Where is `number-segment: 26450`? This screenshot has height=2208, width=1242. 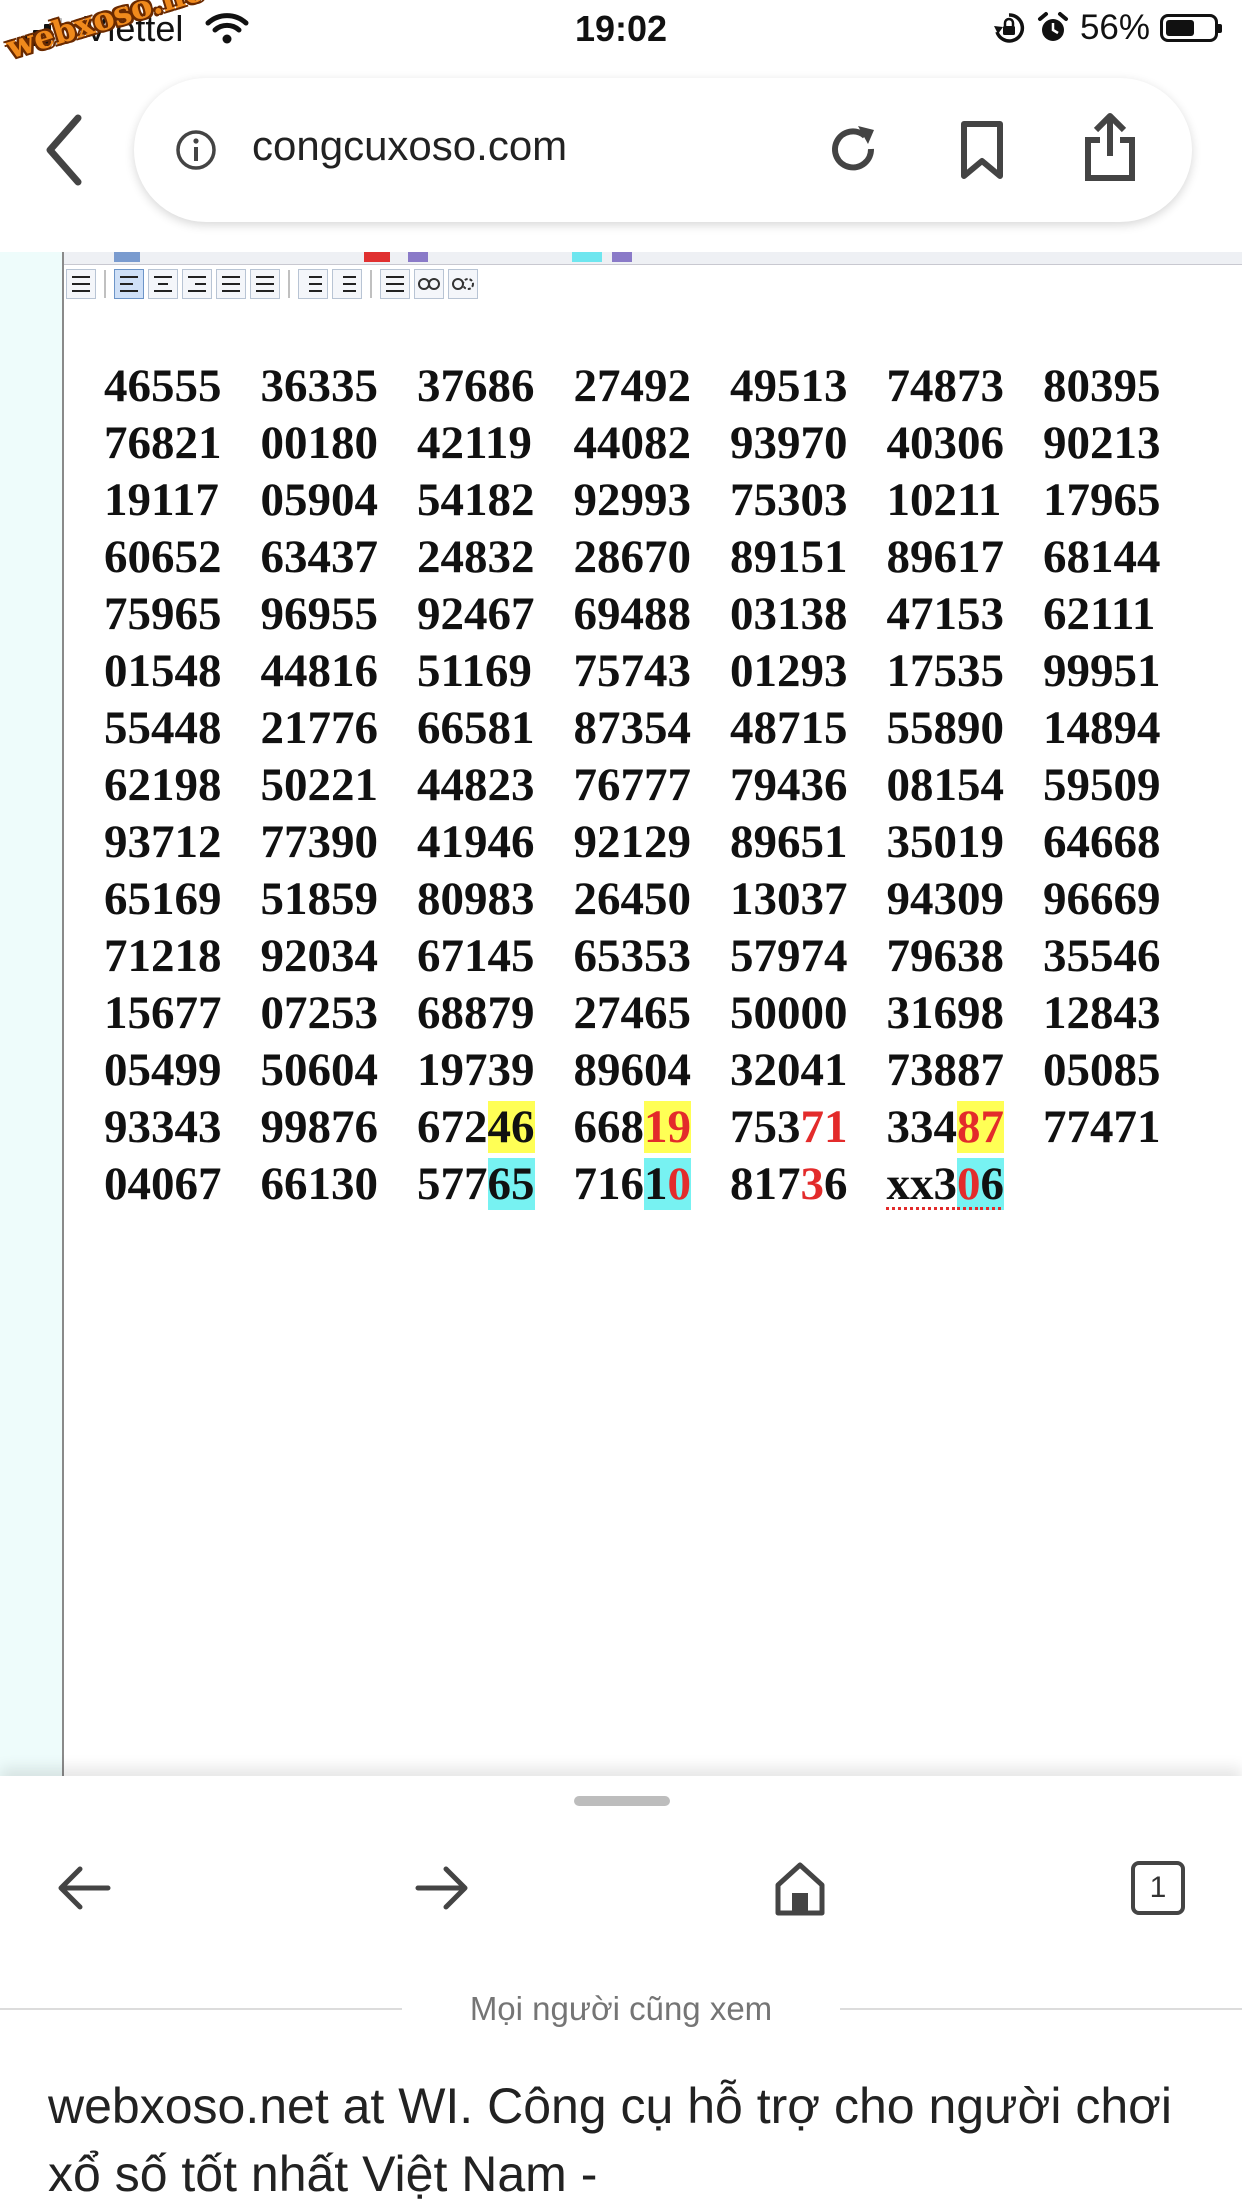
number-segment: 26450 is located at coordinates (632, 899).